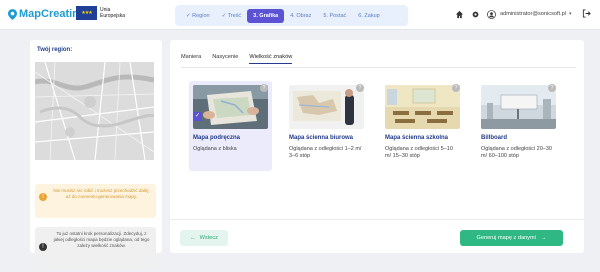  Describe the element at coordinates (518, 107) in the screenshot. I see `billboard-image` at that location.